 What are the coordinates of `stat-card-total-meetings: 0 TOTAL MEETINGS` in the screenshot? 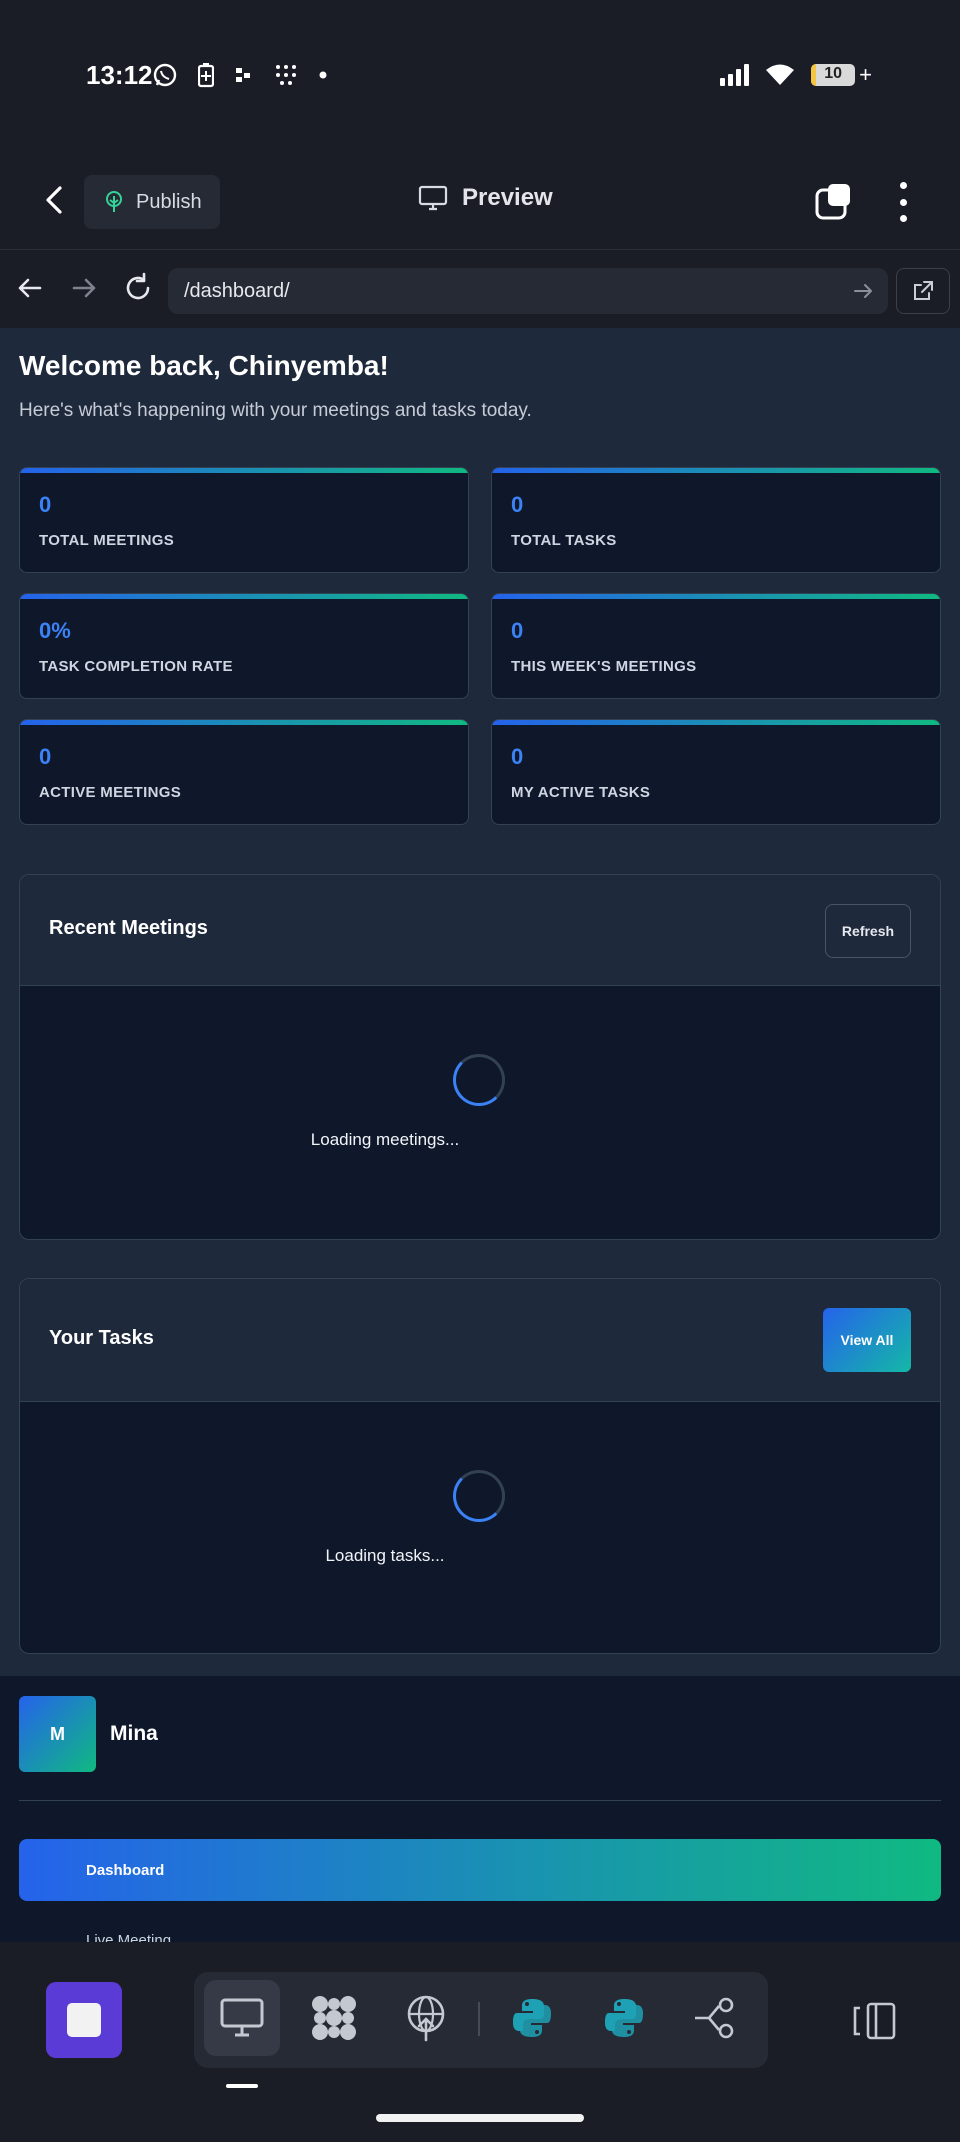 It's located at (244, 520).